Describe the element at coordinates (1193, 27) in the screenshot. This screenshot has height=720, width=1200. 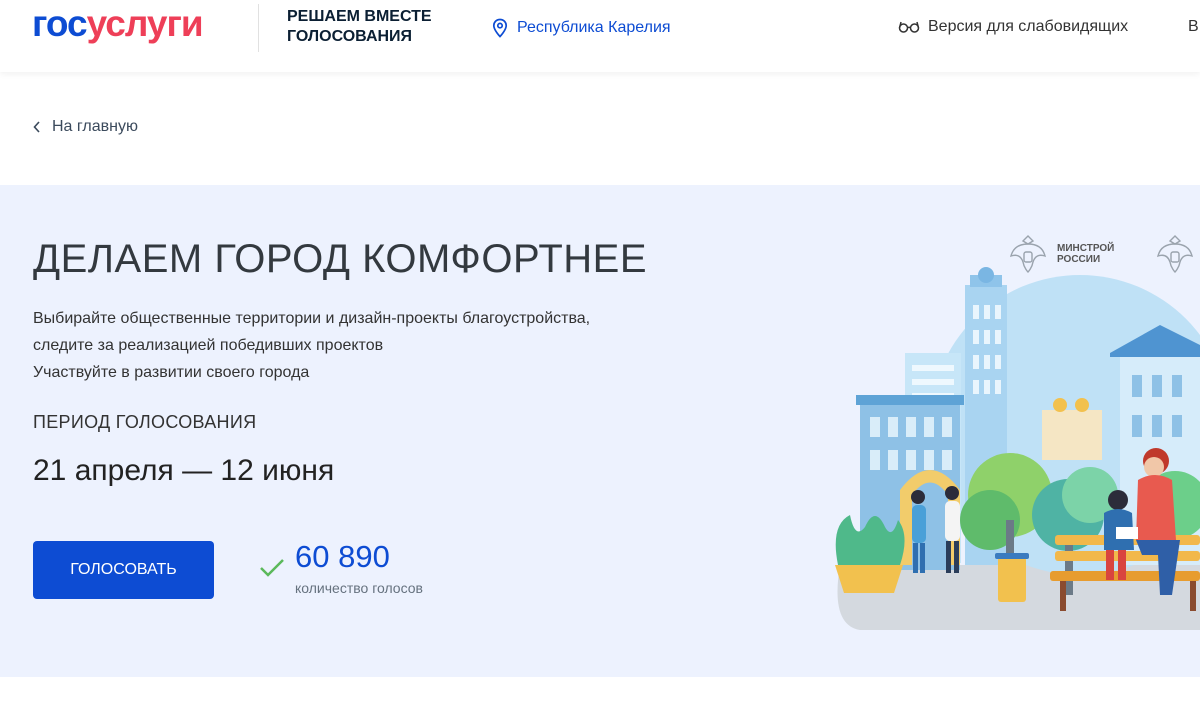
I see `header-cut-off-link: В` at that location.